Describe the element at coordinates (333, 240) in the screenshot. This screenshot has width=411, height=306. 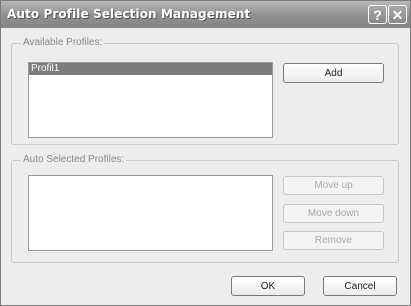
I see `remove-button: Remove` at that location.